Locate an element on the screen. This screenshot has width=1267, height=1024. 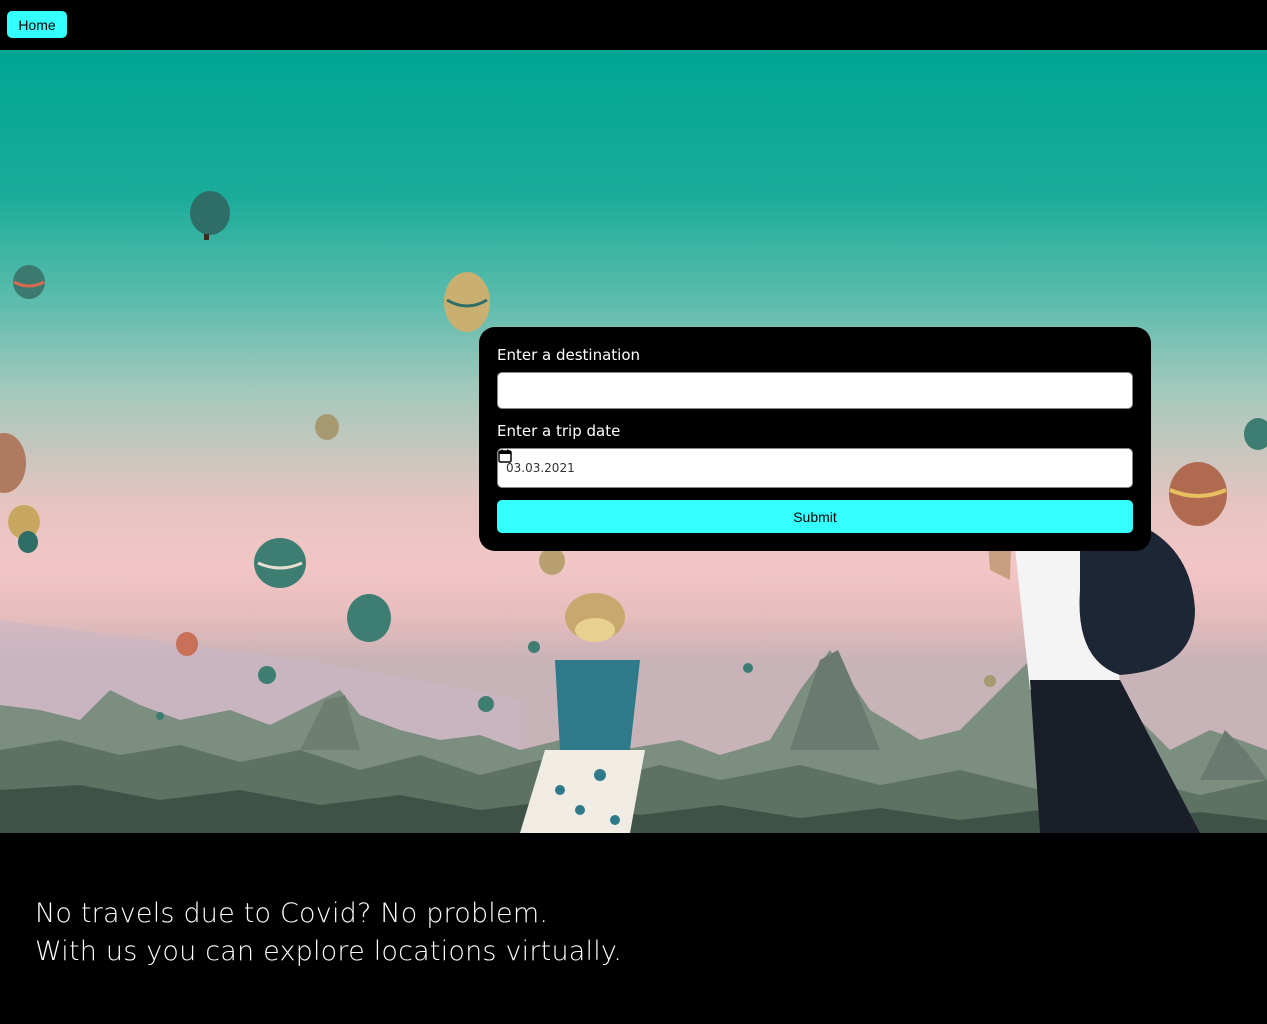
calendar-icon is located at coordinates (505, 456).